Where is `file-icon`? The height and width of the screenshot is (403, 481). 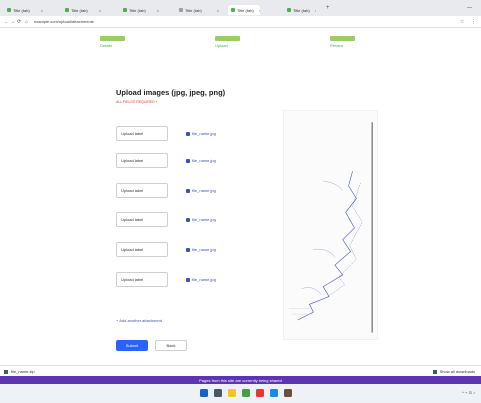
file-icon is located at coordinates (6, 371).